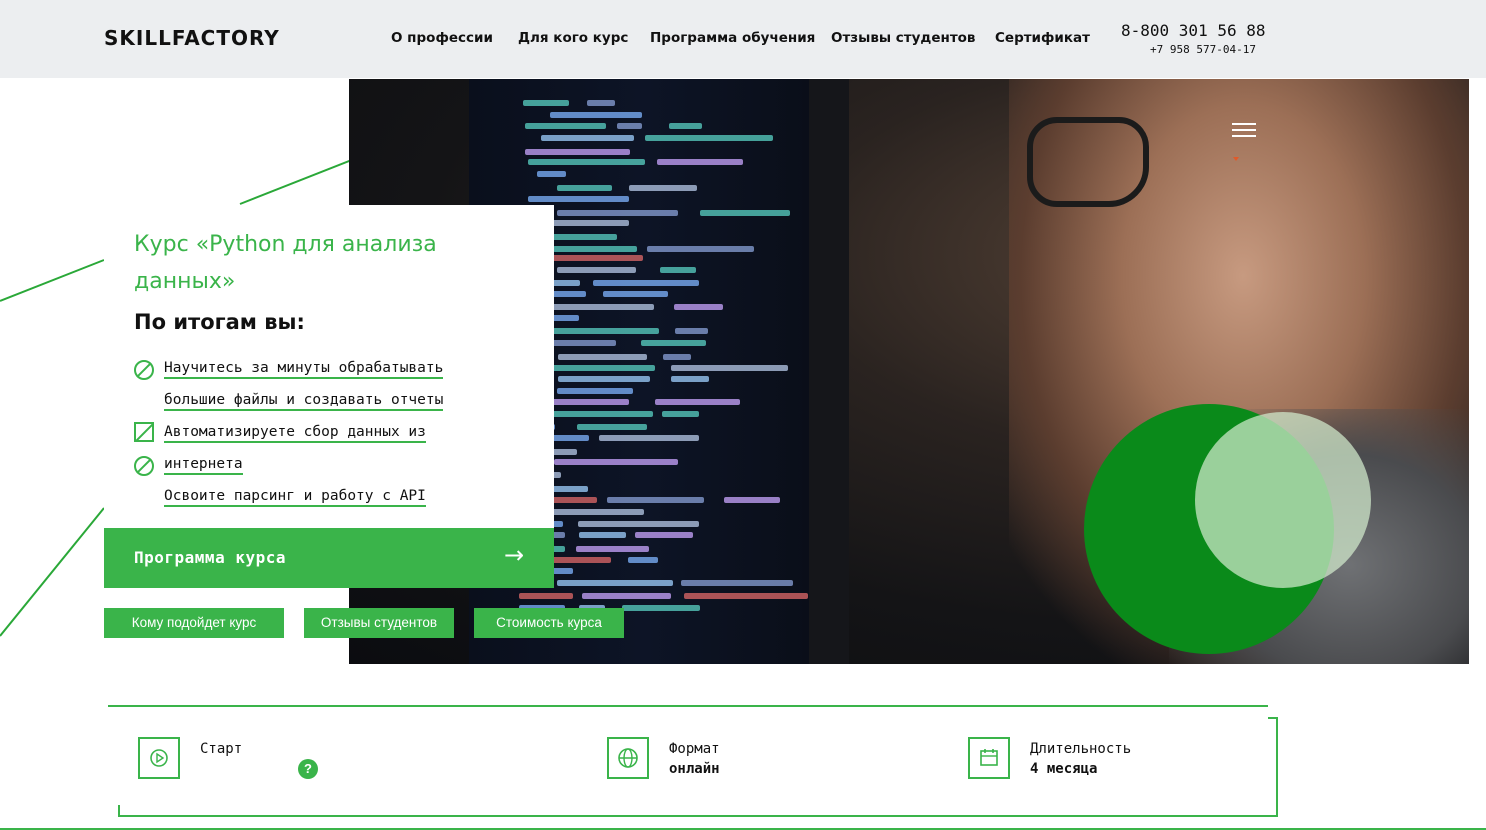 This screenshot has height=830, width=1486. What do you see at coordinates (219, 322) in the screenshot?
I see `results-heading: По итогам вы:` at bounding box center [219, 322].